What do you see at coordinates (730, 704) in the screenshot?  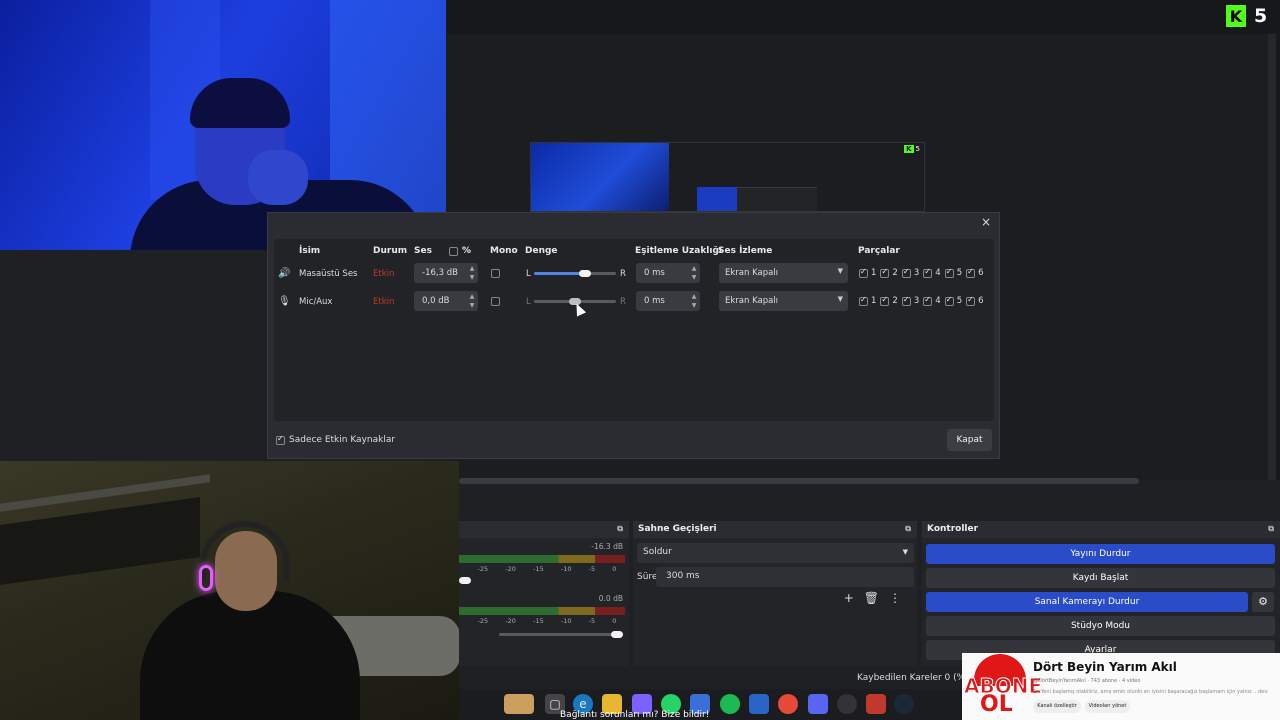 I see `spotify-icon` at bounding box center [730, 704].